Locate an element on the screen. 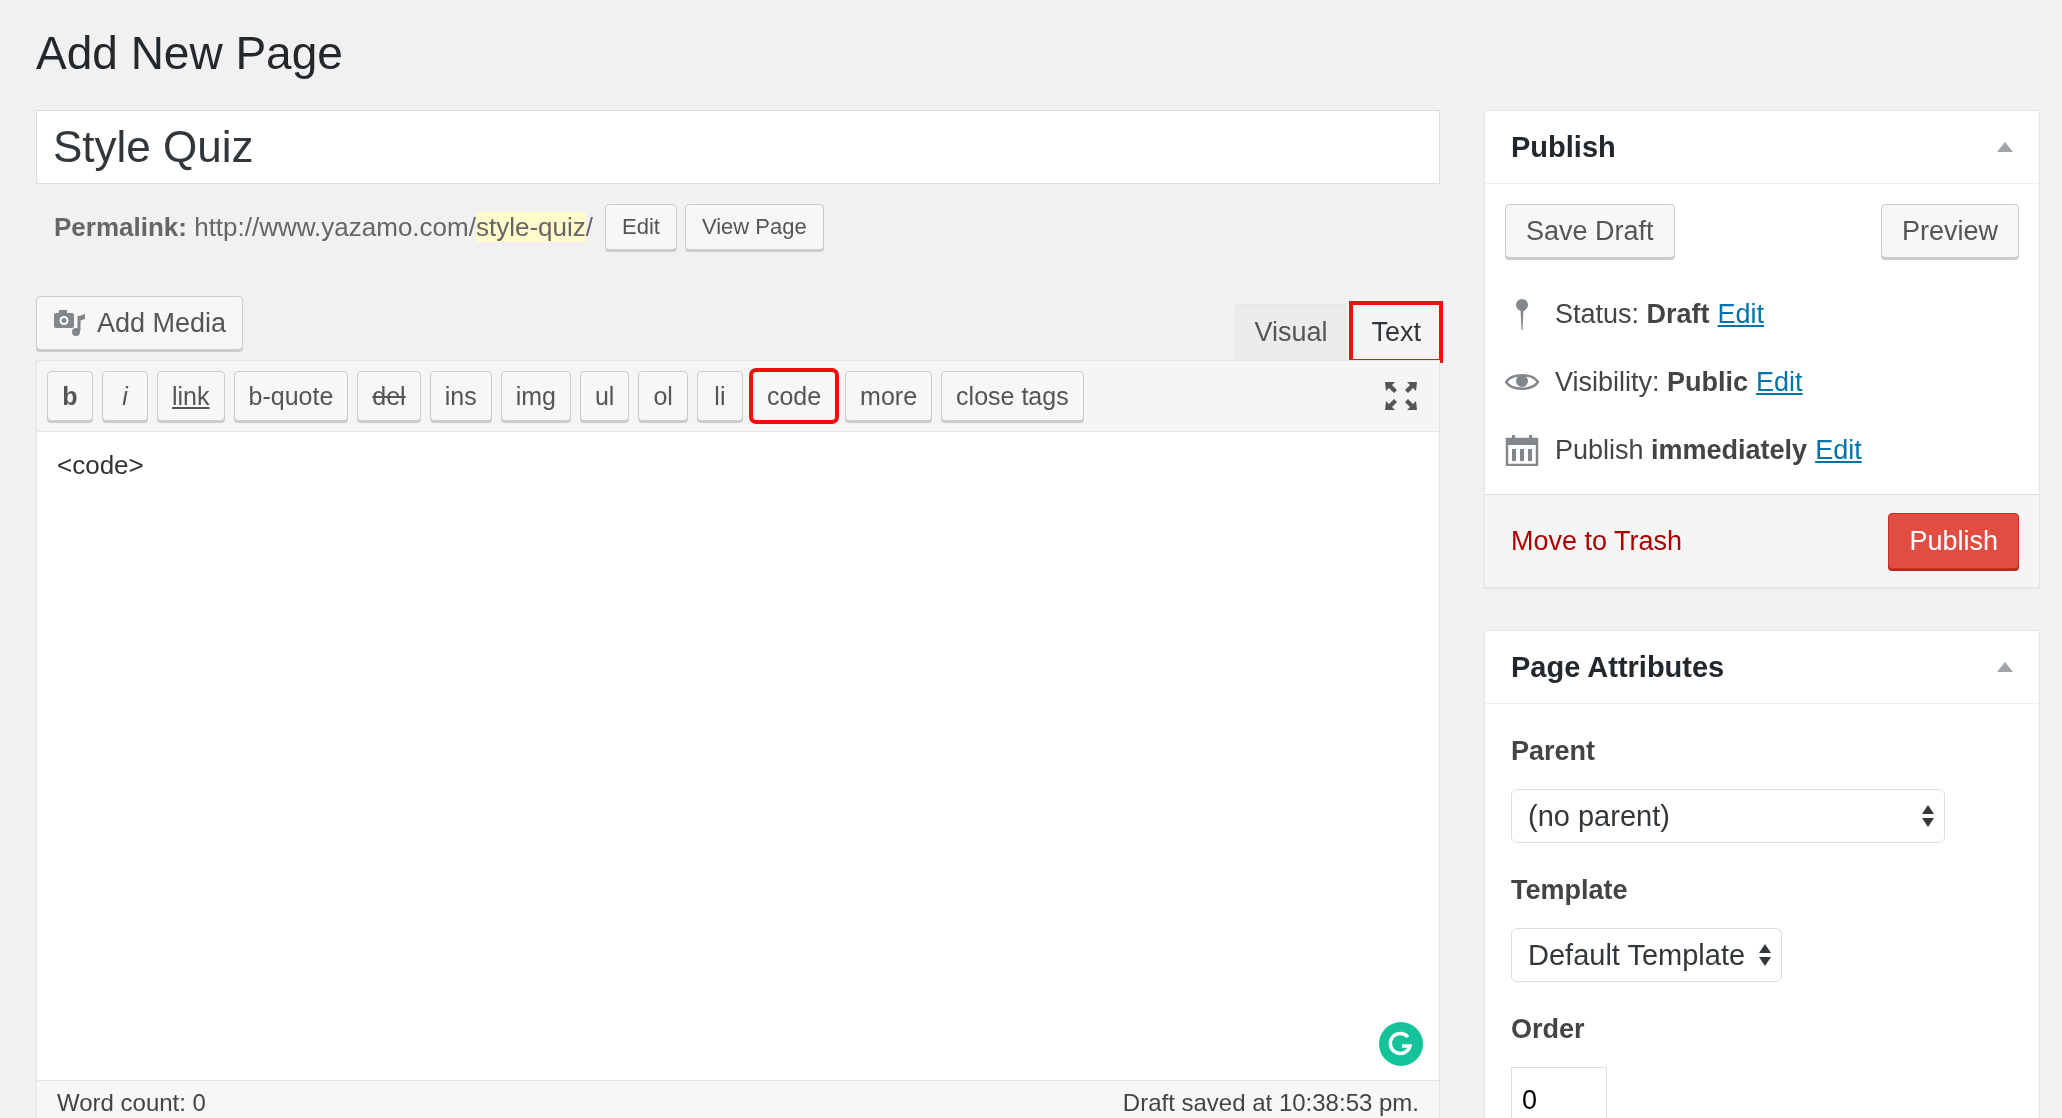 The image size is (2062, 1118). format-button: li is located at coordinates (719, 396).